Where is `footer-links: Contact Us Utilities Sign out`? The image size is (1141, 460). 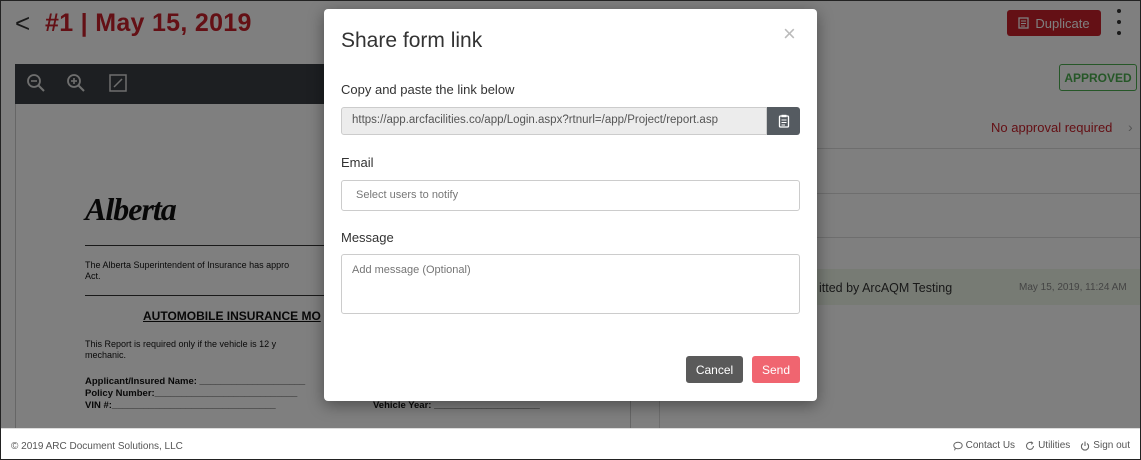 footer-links: Contact Us Utilities Sign out is located at coordinates (1041, 445).